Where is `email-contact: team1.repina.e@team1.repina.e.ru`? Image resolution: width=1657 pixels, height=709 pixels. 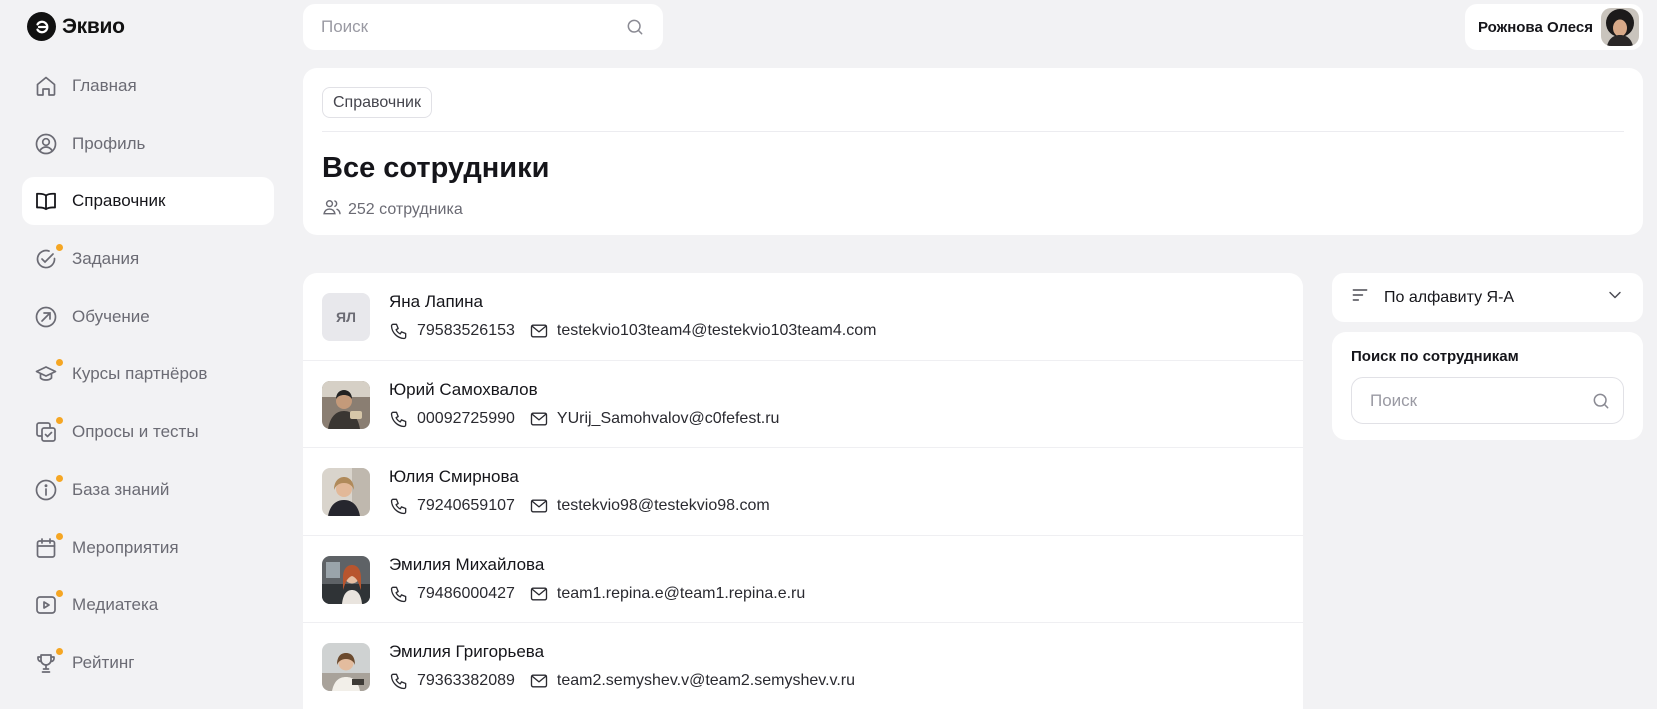 email-contact: team1.repina.e@team1.repina.e.ru is located at coordinates (667, 594).